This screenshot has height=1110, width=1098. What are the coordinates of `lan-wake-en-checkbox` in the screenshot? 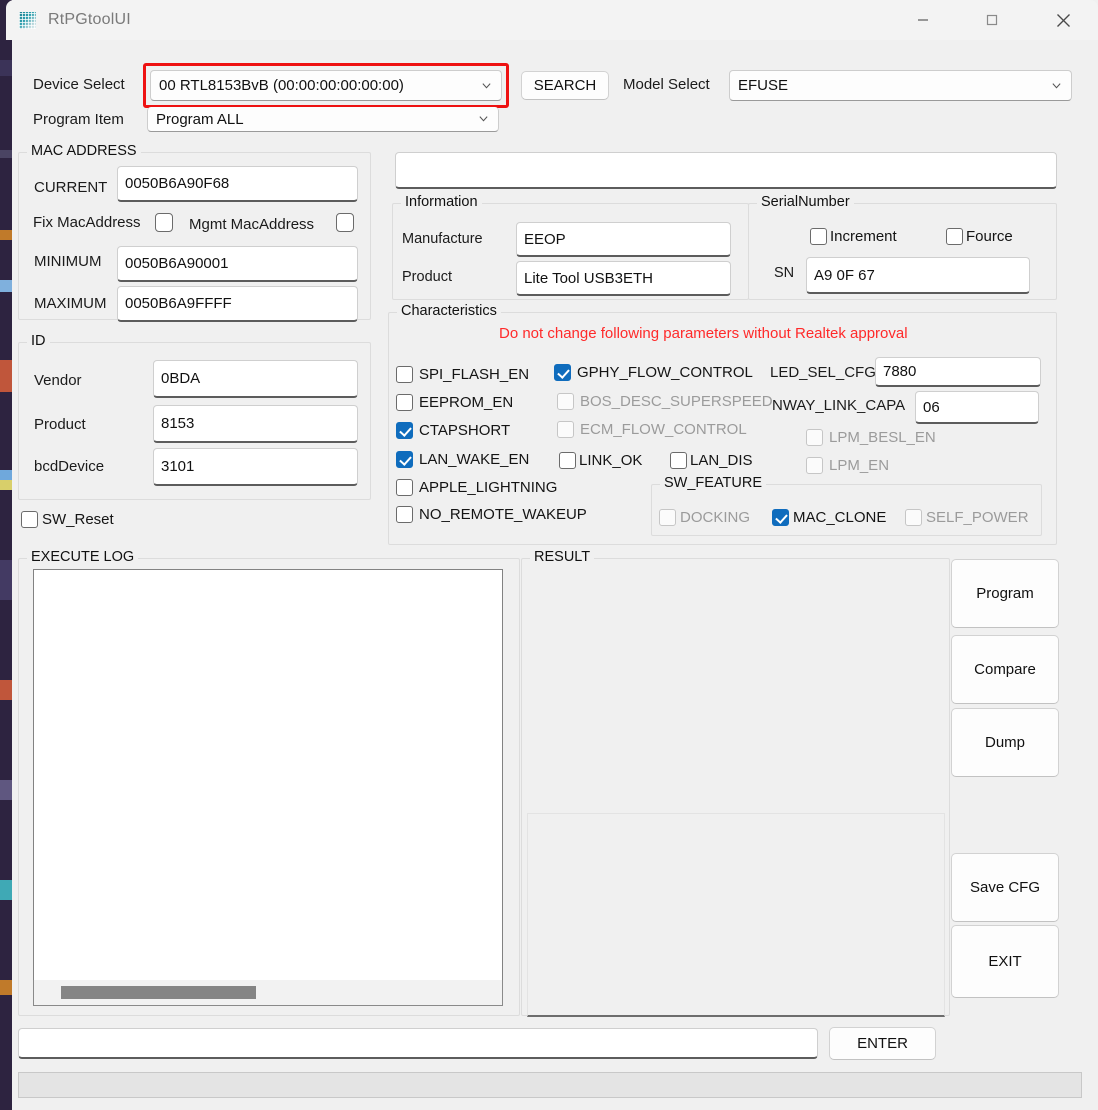 It's located at (404, 459).